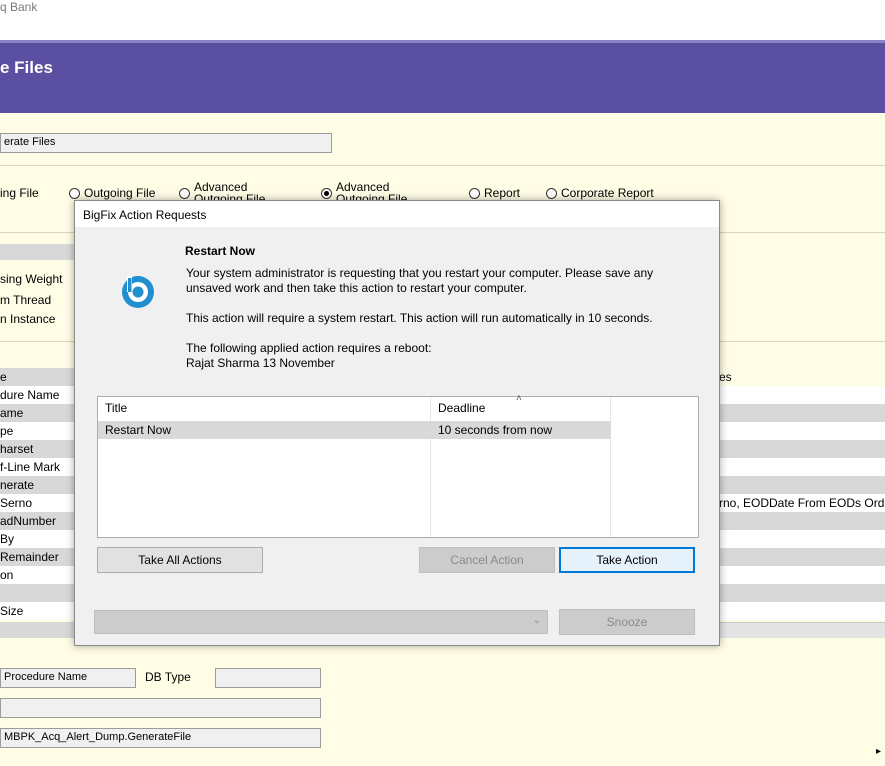  What do you see at coordinates (145, 215) in the screenshot?
I see `dialog-title: BigFix Action Requests` at bounding box center [145, 215].